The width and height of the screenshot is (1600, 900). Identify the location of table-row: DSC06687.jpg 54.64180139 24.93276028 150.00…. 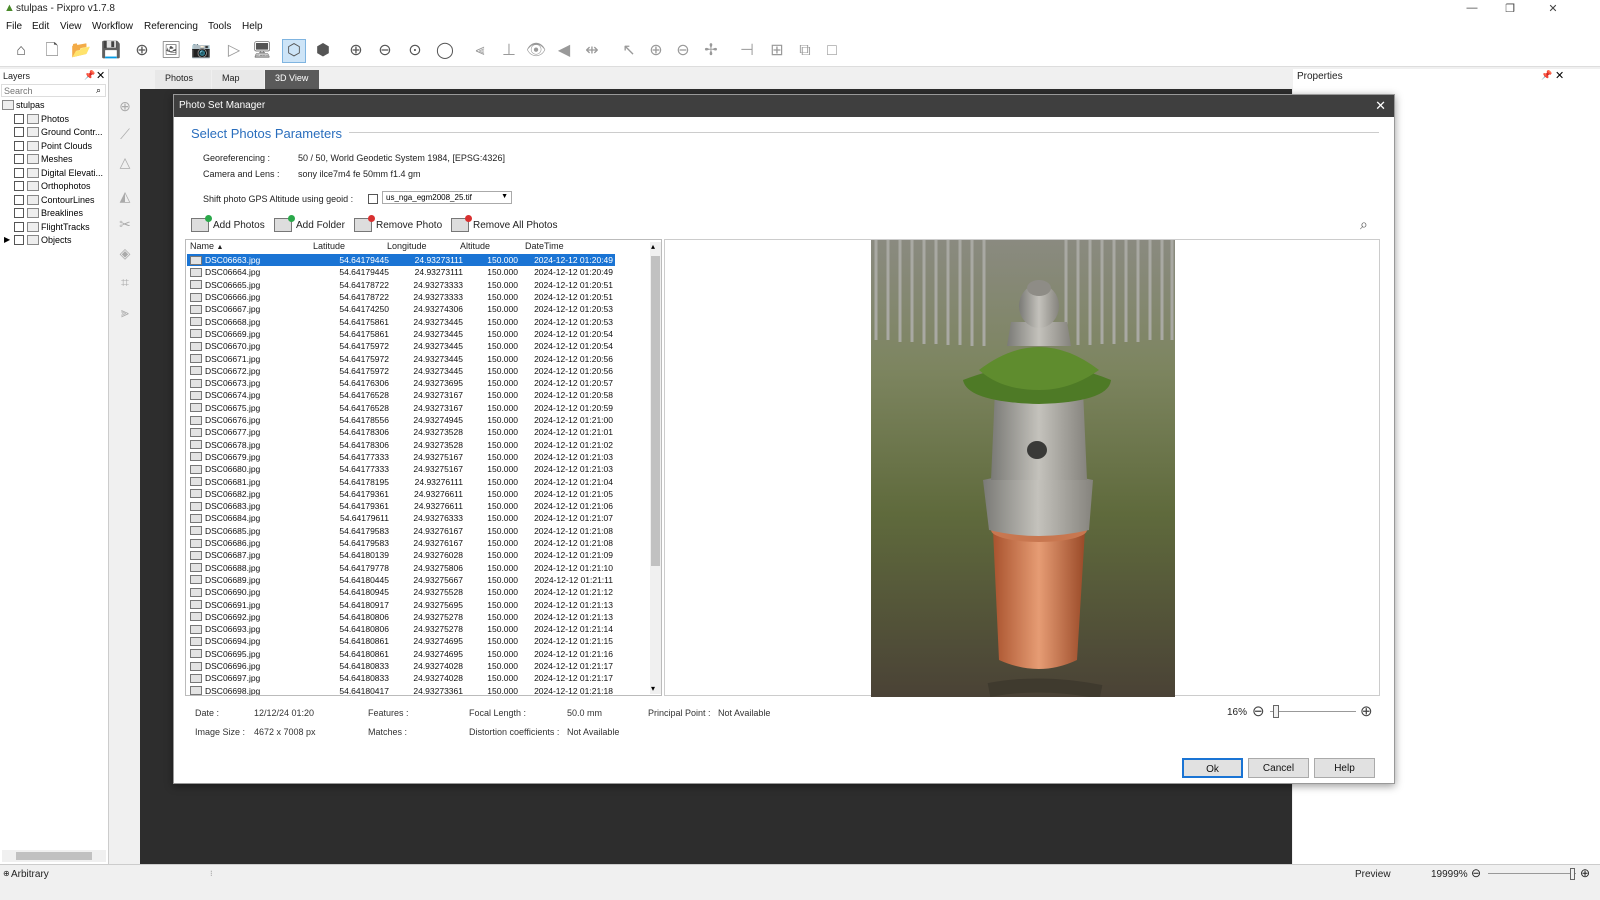
(401, 555).